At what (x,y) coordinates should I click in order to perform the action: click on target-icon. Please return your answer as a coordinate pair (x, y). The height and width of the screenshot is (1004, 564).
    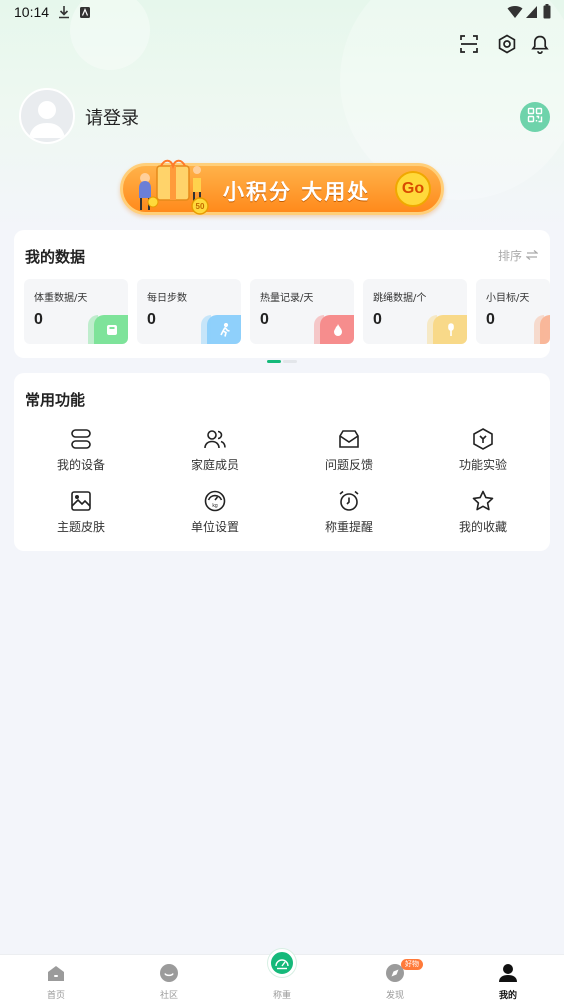
    Looking at the image, I should click on (542, 329).